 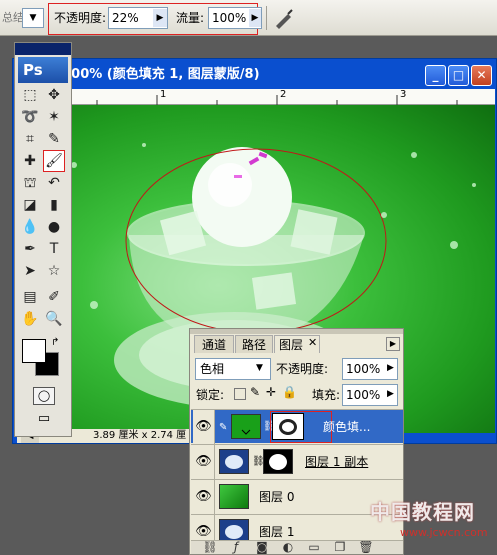 What do you see at coordinates (54, 205) in the screenshot?
I see `gradient-icon: ▮` at bounding box center [54, 205].